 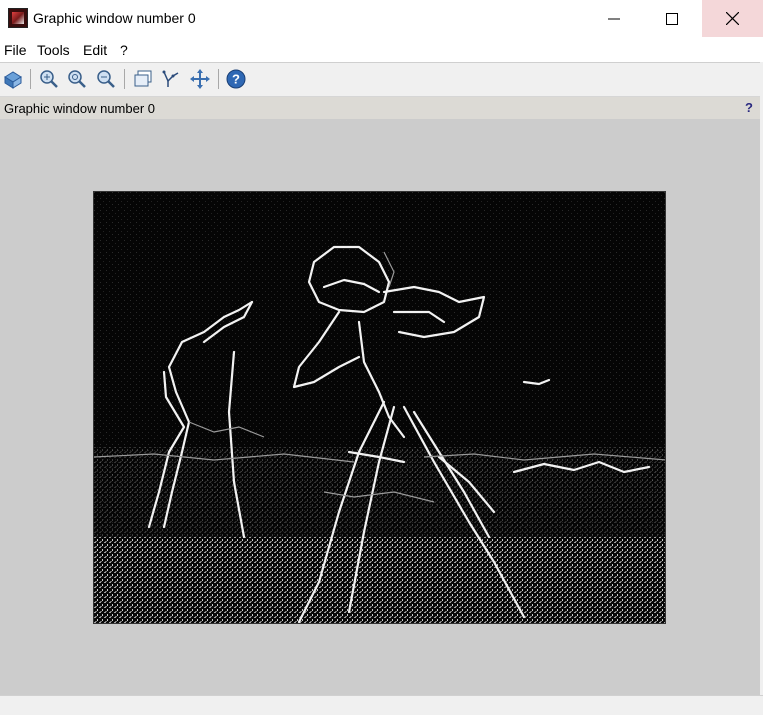 I want to click on info-help-icon: ?, so click(x=749, y=107).